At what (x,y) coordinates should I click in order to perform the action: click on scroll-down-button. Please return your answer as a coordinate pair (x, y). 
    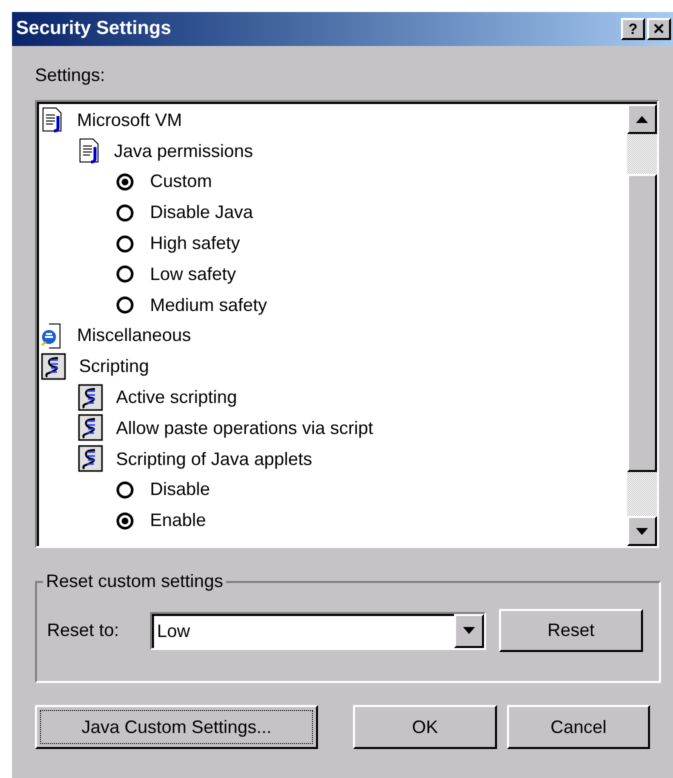
    Looking at the image, I should click on (642, 531).